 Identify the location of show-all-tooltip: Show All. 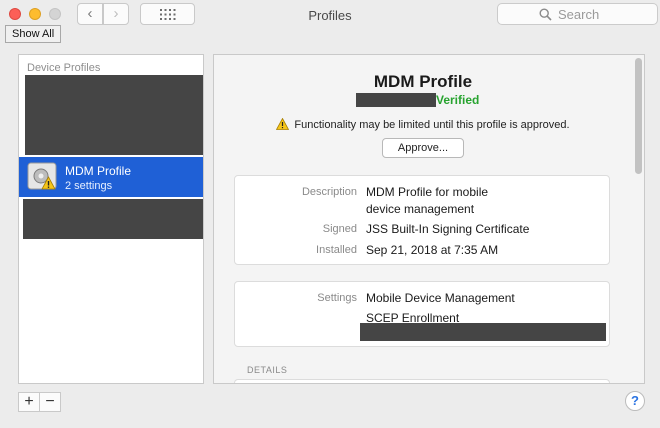
(33, 34).